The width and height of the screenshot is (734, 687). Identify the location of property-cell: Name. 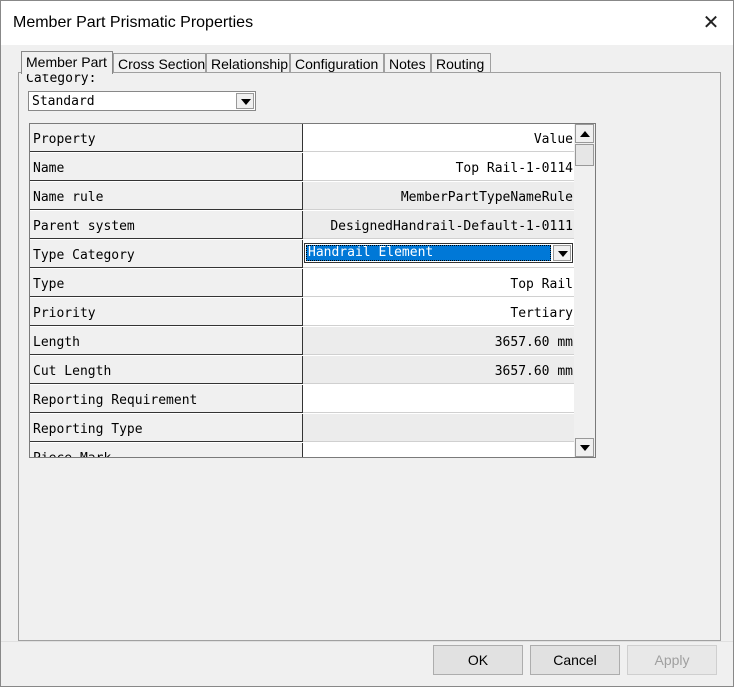
(166, 167).